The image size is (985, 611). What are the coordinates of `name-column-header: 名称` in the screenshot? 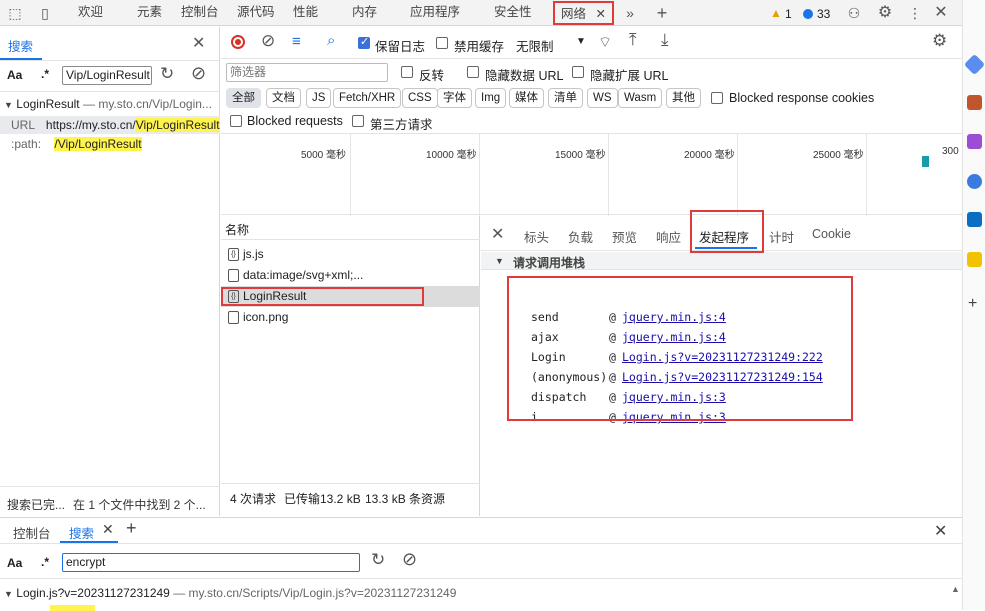 It's located at (237, 229).